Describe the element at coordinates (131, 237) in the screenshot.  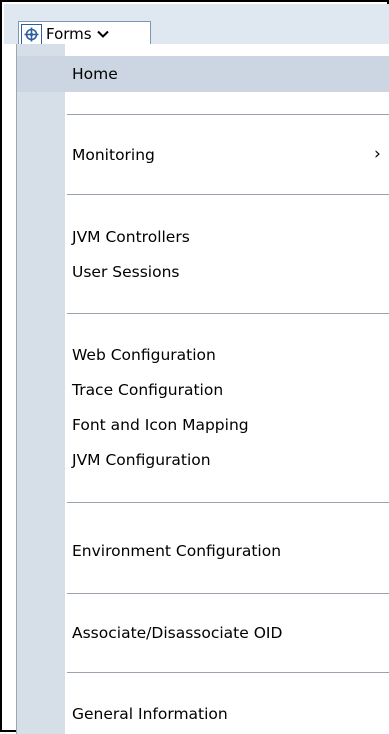
I see `menu-item-jvm-controllers: JVM Controllers` at that location.